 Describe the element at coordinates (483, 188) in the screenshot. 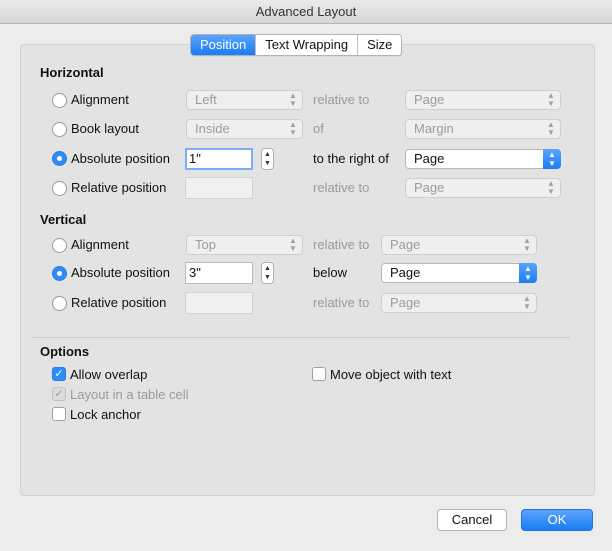

I see `horizontal-relative-position-target-select: Page ▲ ▼` at that location.